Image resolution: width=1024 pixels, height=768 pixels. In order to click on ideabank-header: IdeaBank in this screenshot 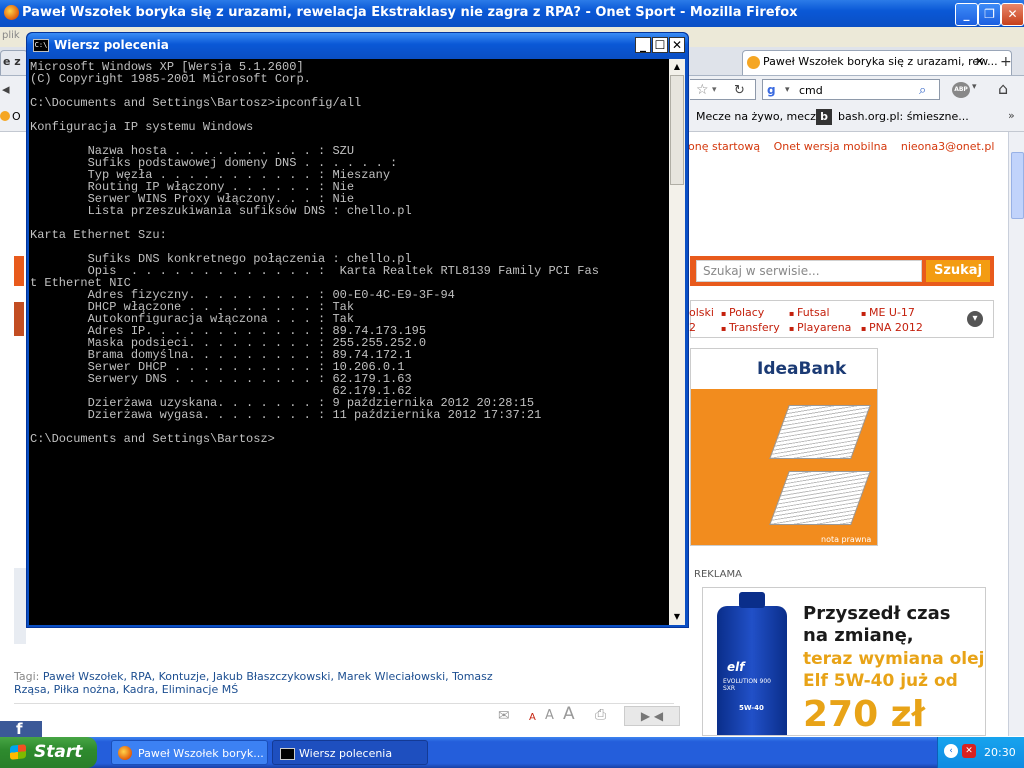, I will do `click(784, 369)`.